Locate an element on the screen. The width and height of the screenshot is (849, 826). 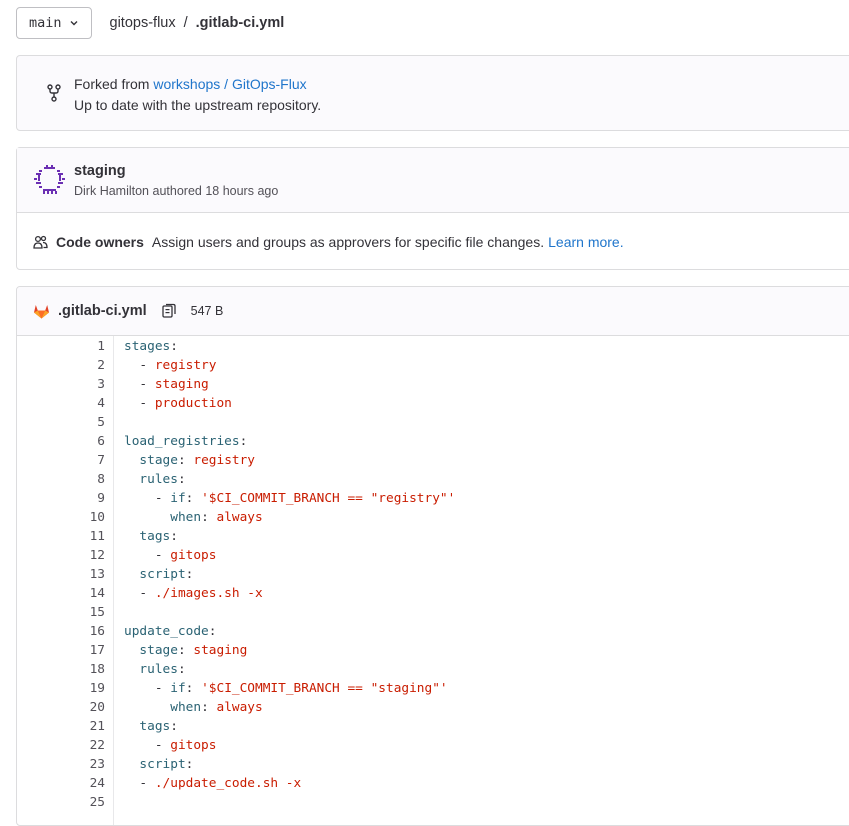
gutter-divider is located at coordinates (113, 580).